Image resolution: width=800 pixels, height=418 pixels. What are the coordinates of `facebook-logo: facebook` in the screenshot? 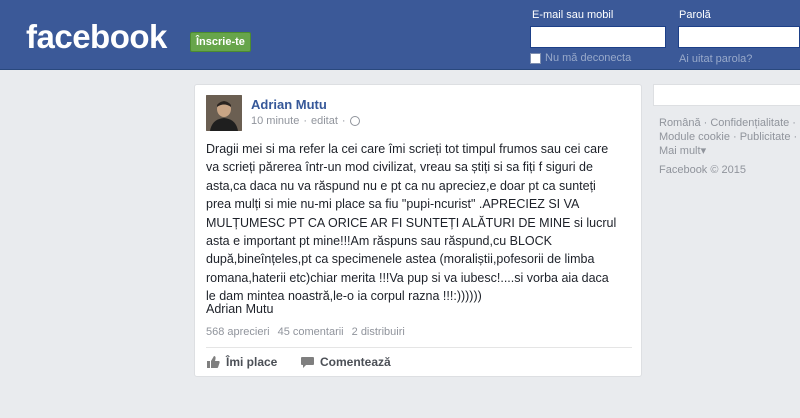 It's located at (96, 37).